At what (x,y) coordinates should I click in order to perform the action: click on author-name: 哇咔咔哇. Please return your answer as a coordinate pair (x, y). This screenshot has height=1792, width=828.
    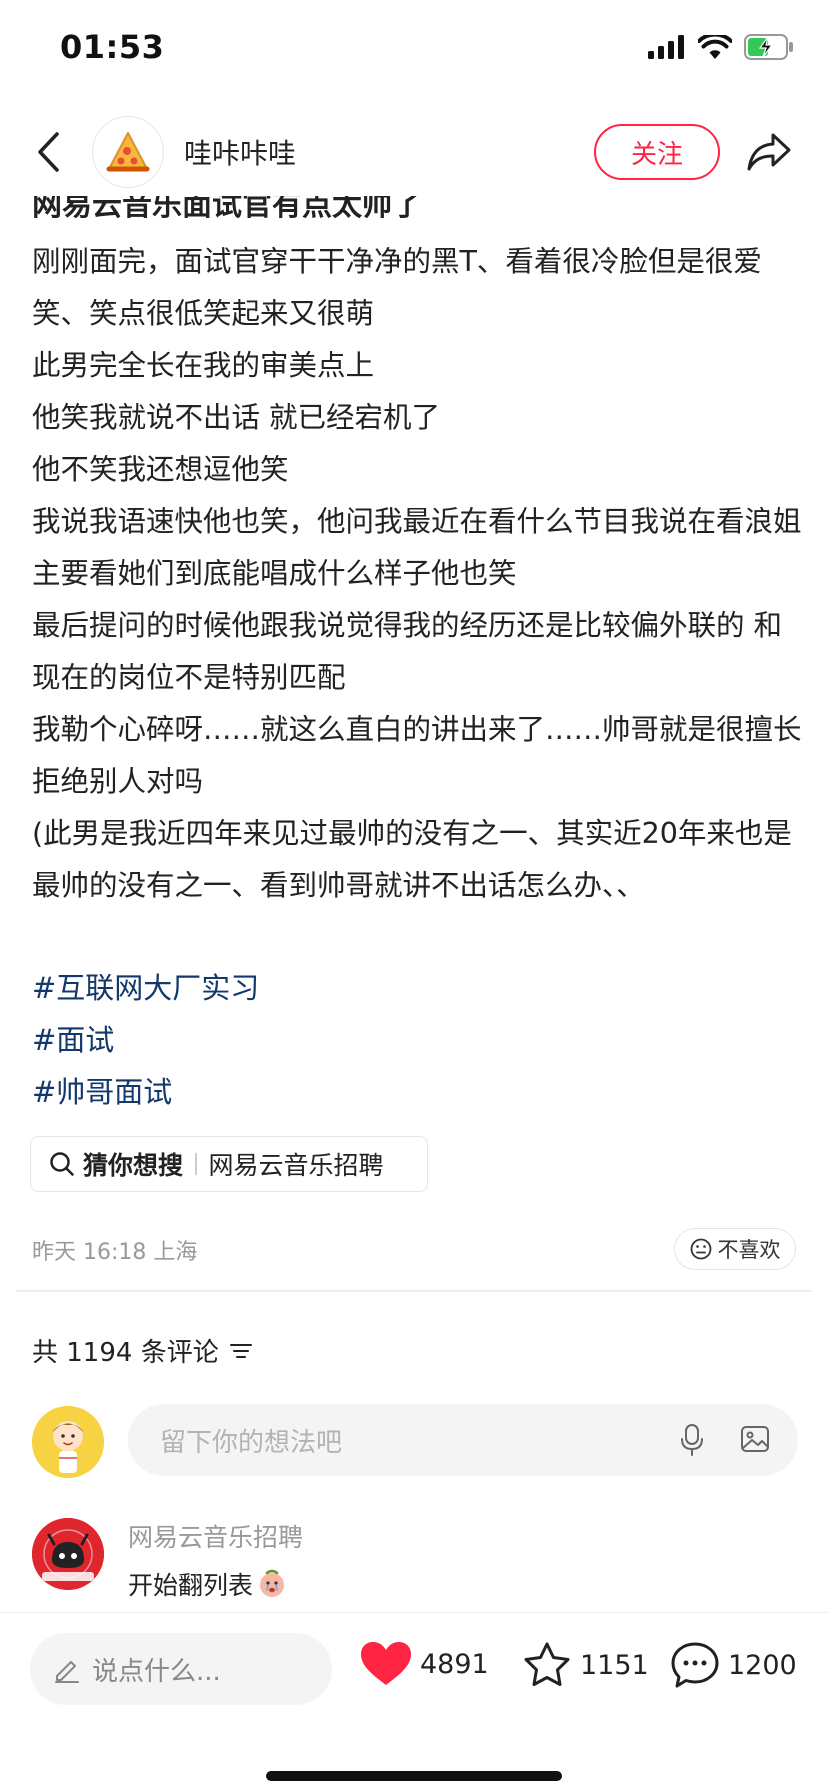
    Looking at the image, I should click on (240, 152).